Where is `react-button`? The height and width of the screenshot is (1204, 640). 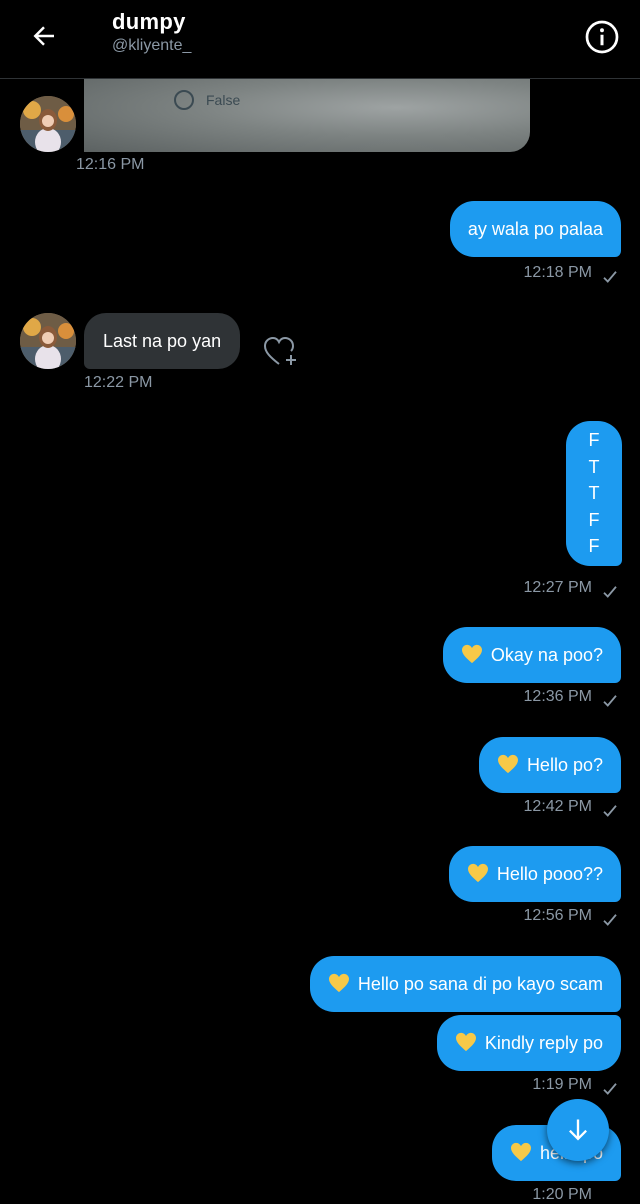 react-button is located at coordinates (281, 351).